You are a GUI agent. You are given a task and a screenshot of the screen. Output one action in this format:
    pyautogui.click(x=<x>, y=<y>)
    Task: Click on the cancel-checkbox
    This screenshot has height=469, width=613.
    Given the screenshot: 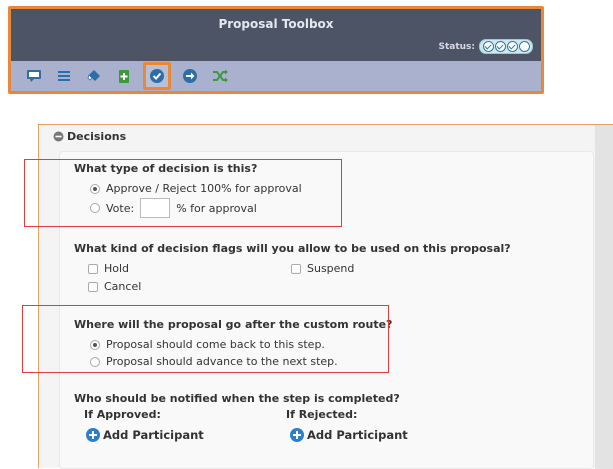 What is the action you would take?
    pyautogui.click(x=93, y=286)
    